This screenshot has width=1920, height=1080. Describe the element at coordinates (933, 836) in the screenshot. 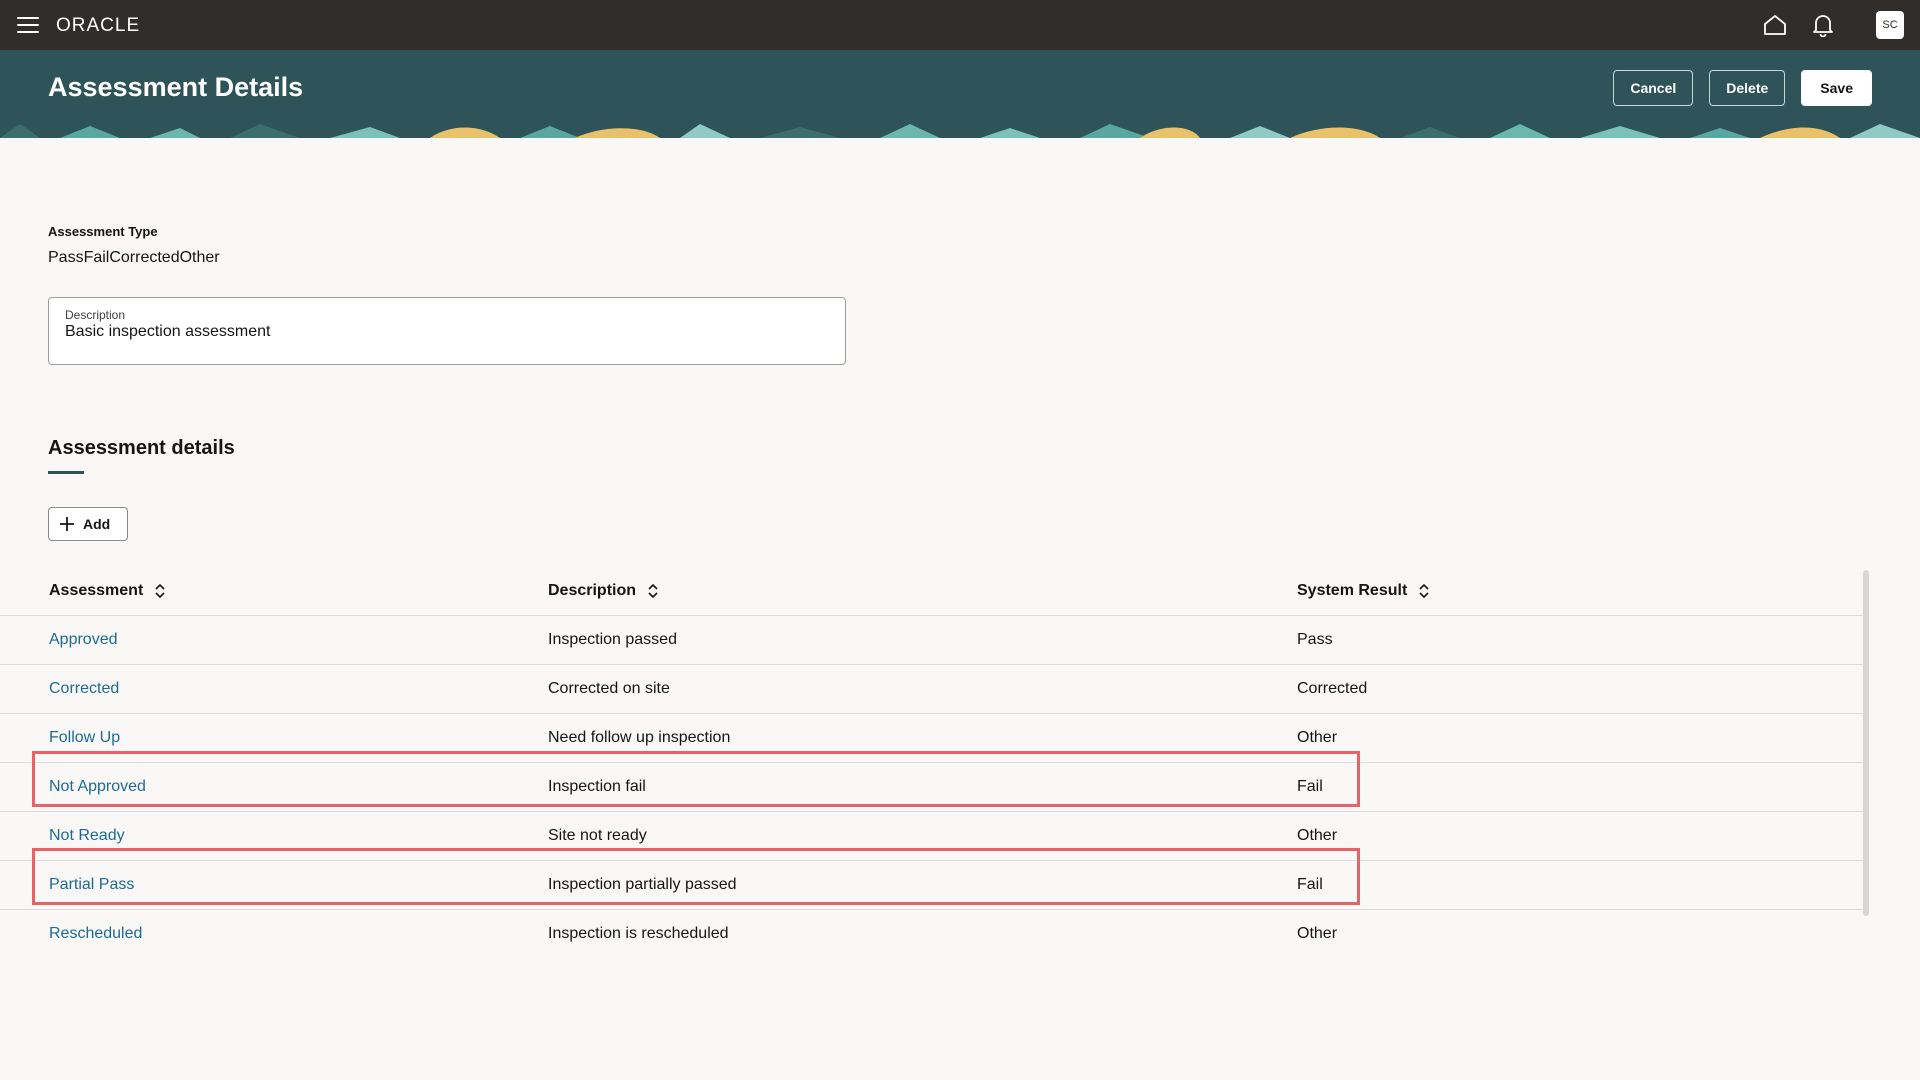

I see `table-row: Not Ready Site not ready Other` at that location.